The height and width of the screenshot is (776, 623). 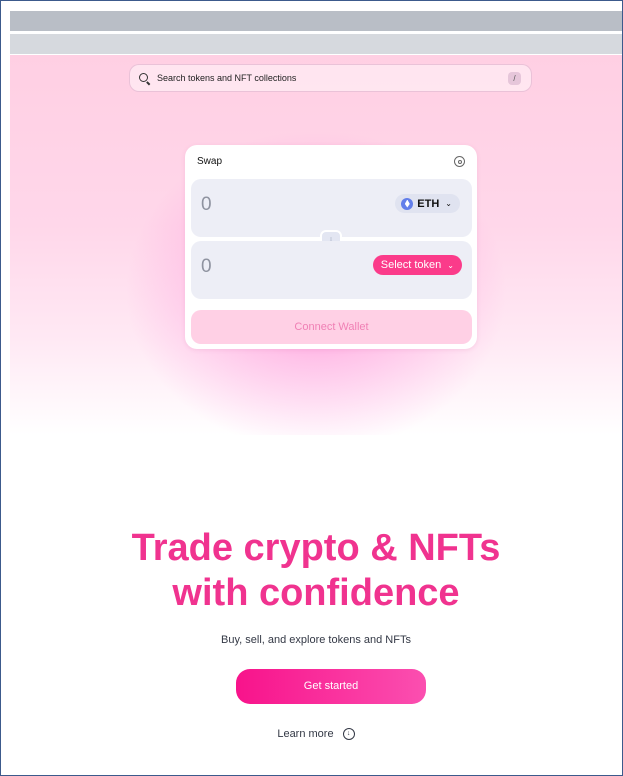 What do you see at coordinates (331, 327) in the screenshot?
I see `connect-wallet-button: Connect Wallet` at bounding box center [331, 327].